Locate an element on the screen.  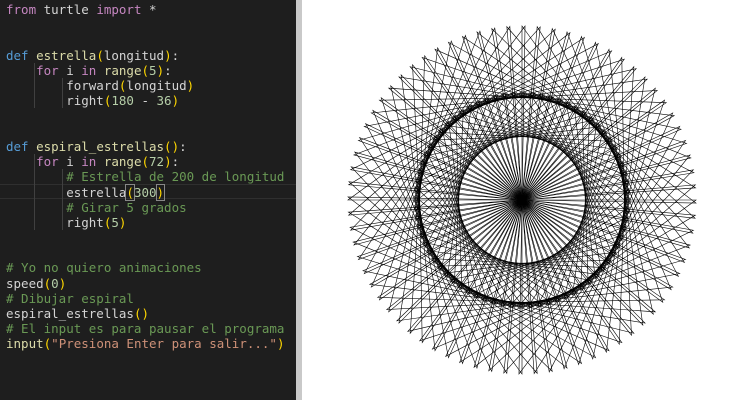
code-token: 36 is located at coordinates (164, 101).